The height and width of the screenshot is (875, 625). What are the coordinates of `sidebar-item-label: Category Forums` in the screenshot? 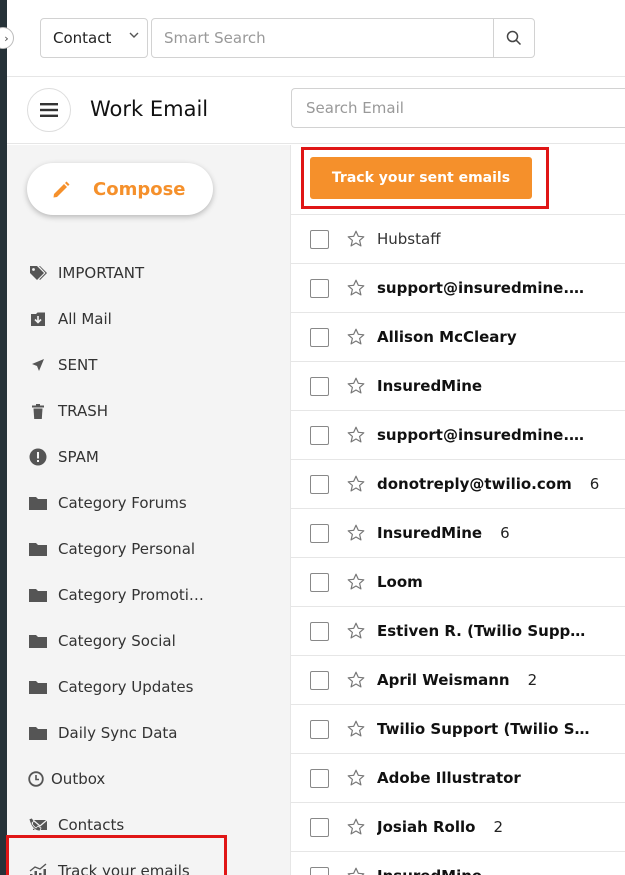 It's located at (122, 503).